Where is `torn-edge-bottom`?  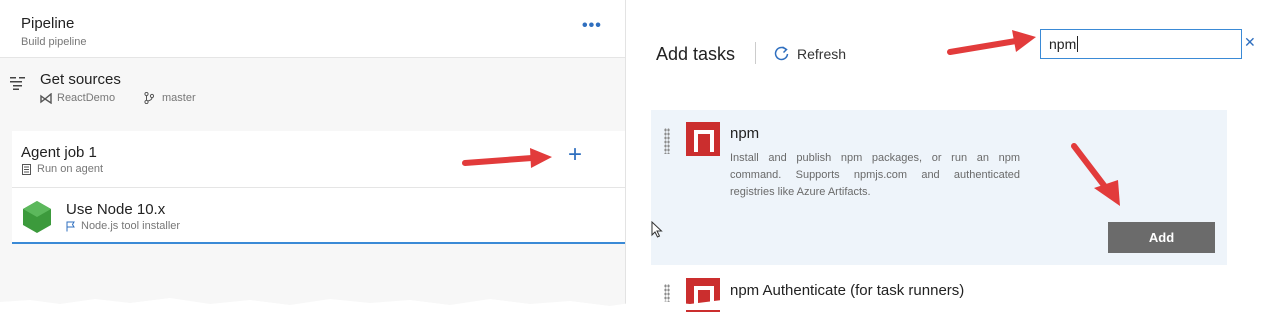 torn-edge-bottom is located at coordinates (631, 304).